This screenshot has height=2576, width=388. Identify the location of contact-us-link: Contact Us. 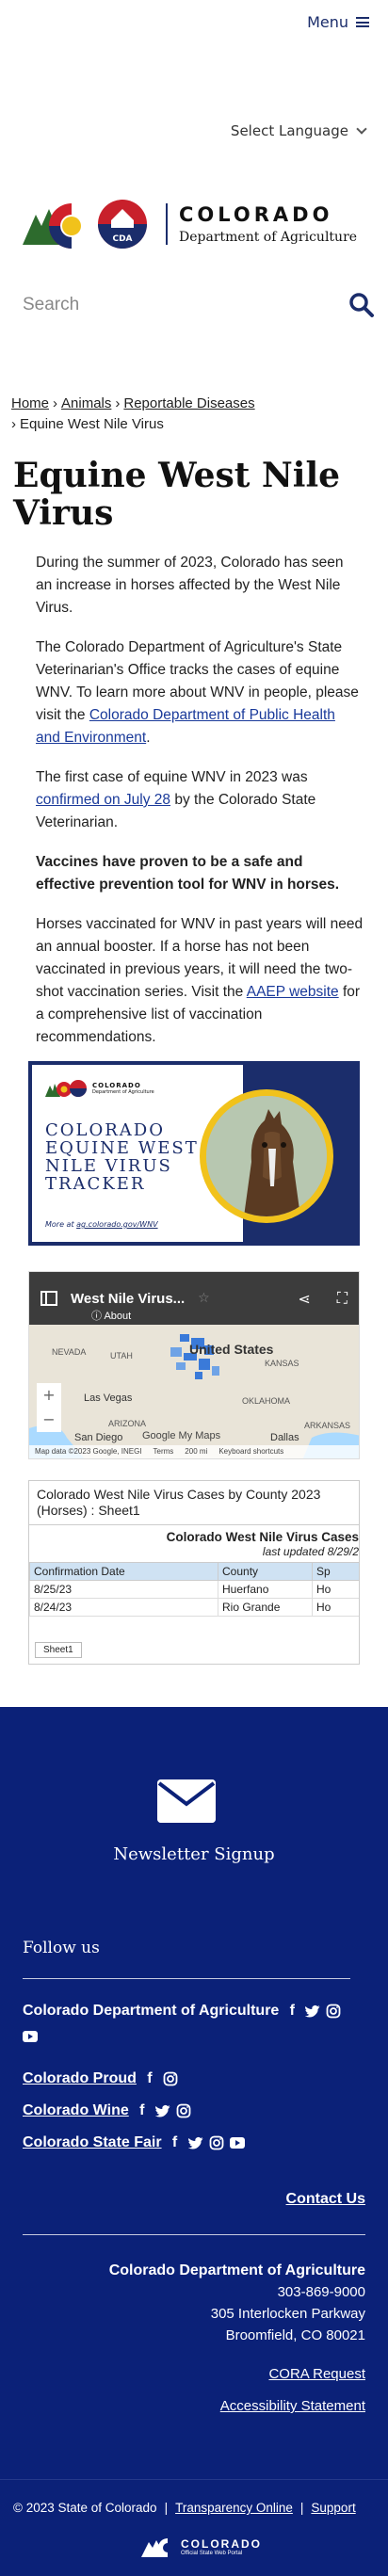
(325, 2199).